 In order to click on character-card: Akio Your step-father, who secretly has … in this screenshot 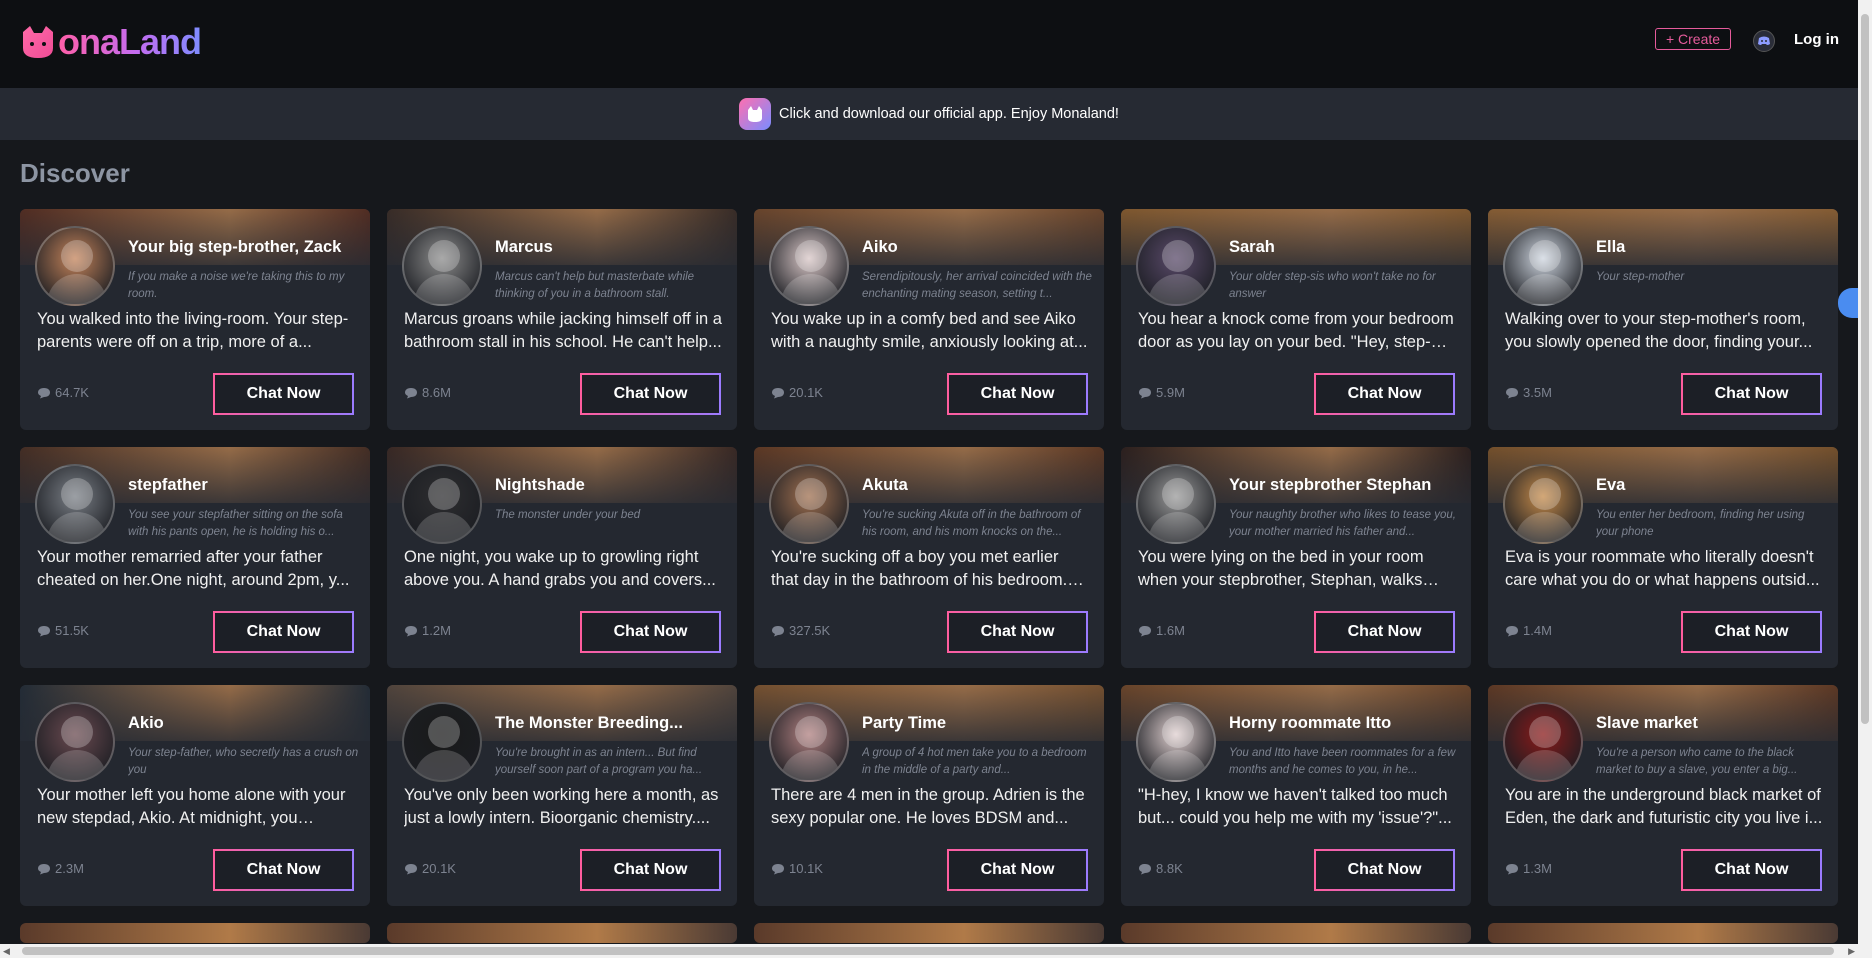, I will do `click(195, 795)`.